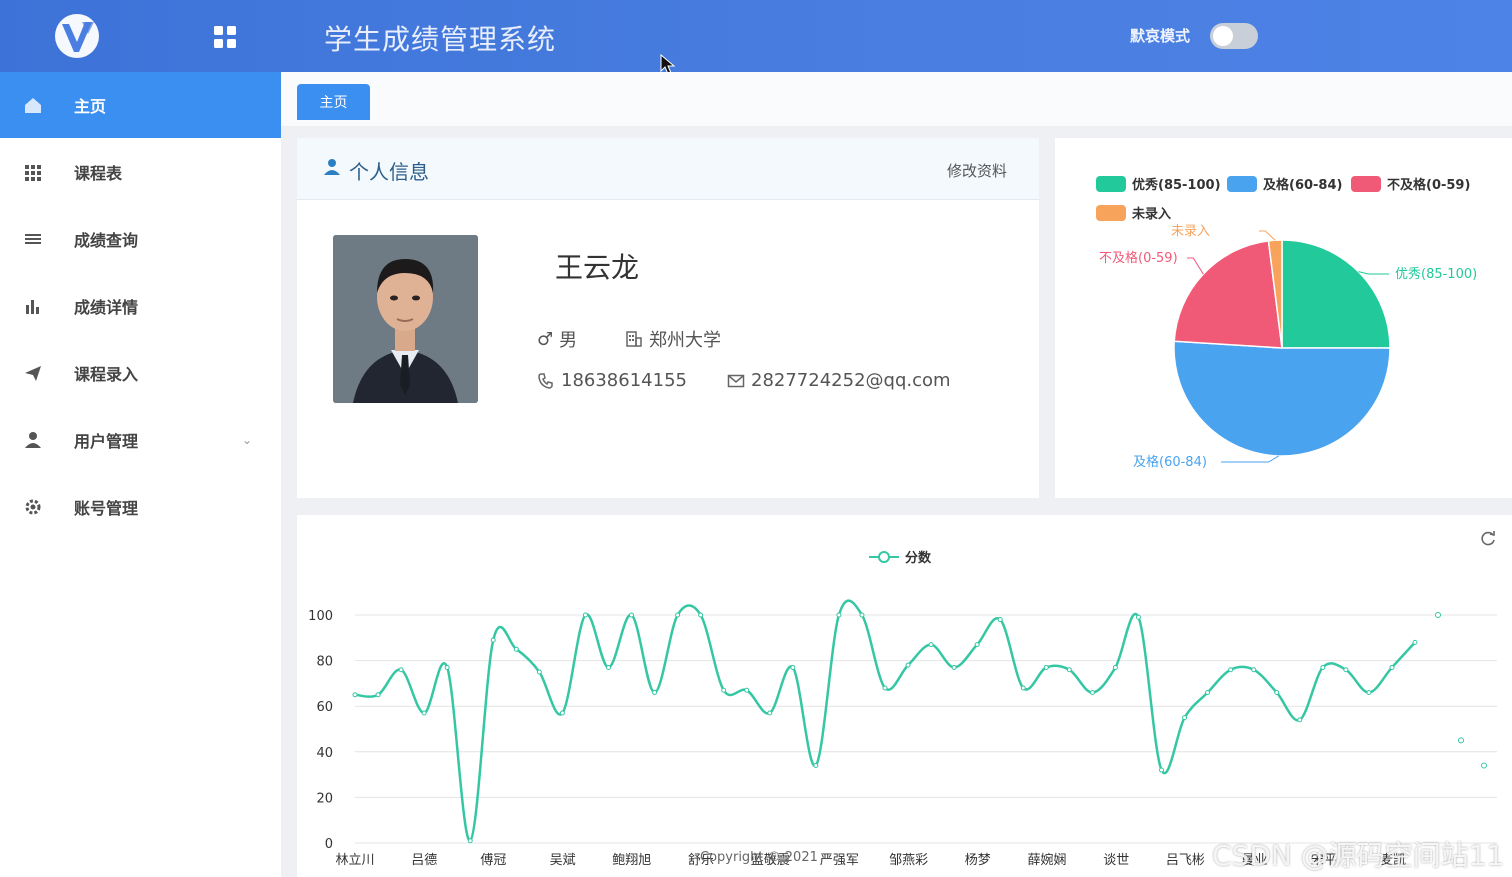 The height and width of the screenshot is (877, 1512). I want to click on portrait-image, so click(405, 319).